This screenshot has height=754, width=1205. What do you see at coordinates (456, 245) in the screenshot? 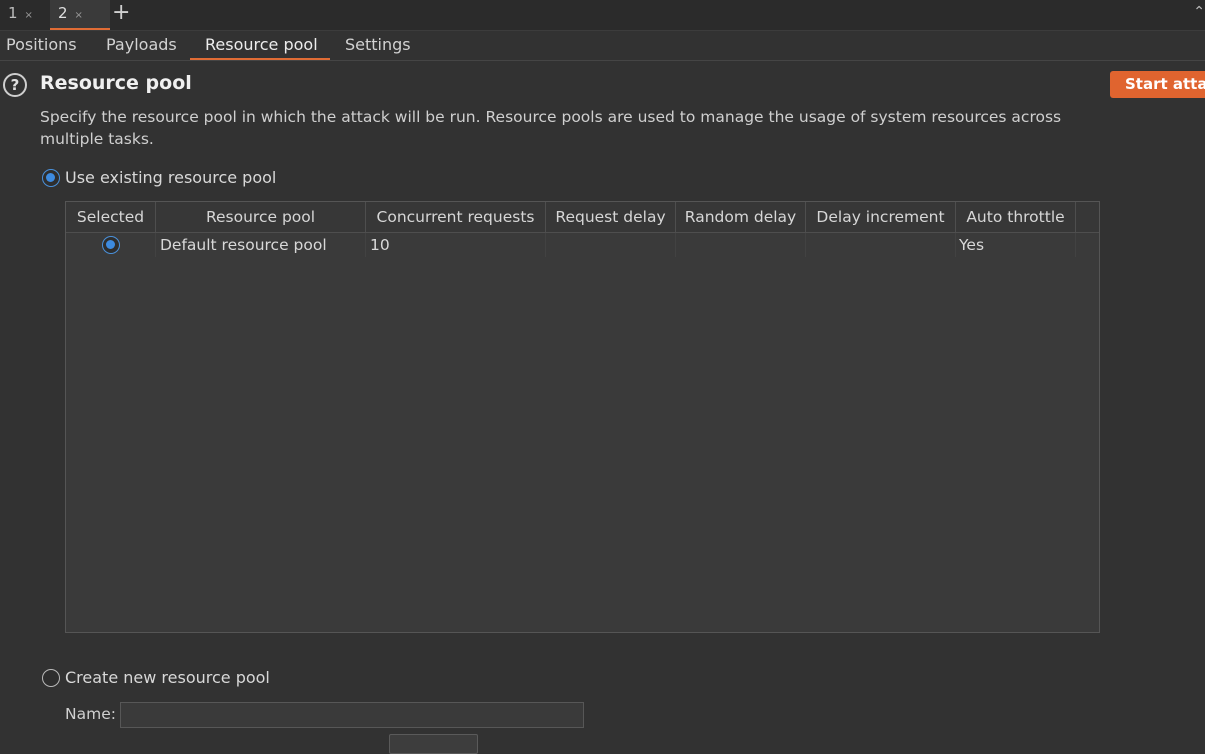
I see `cell-concurrent-requests: 10` at bounding box center [456, 245].